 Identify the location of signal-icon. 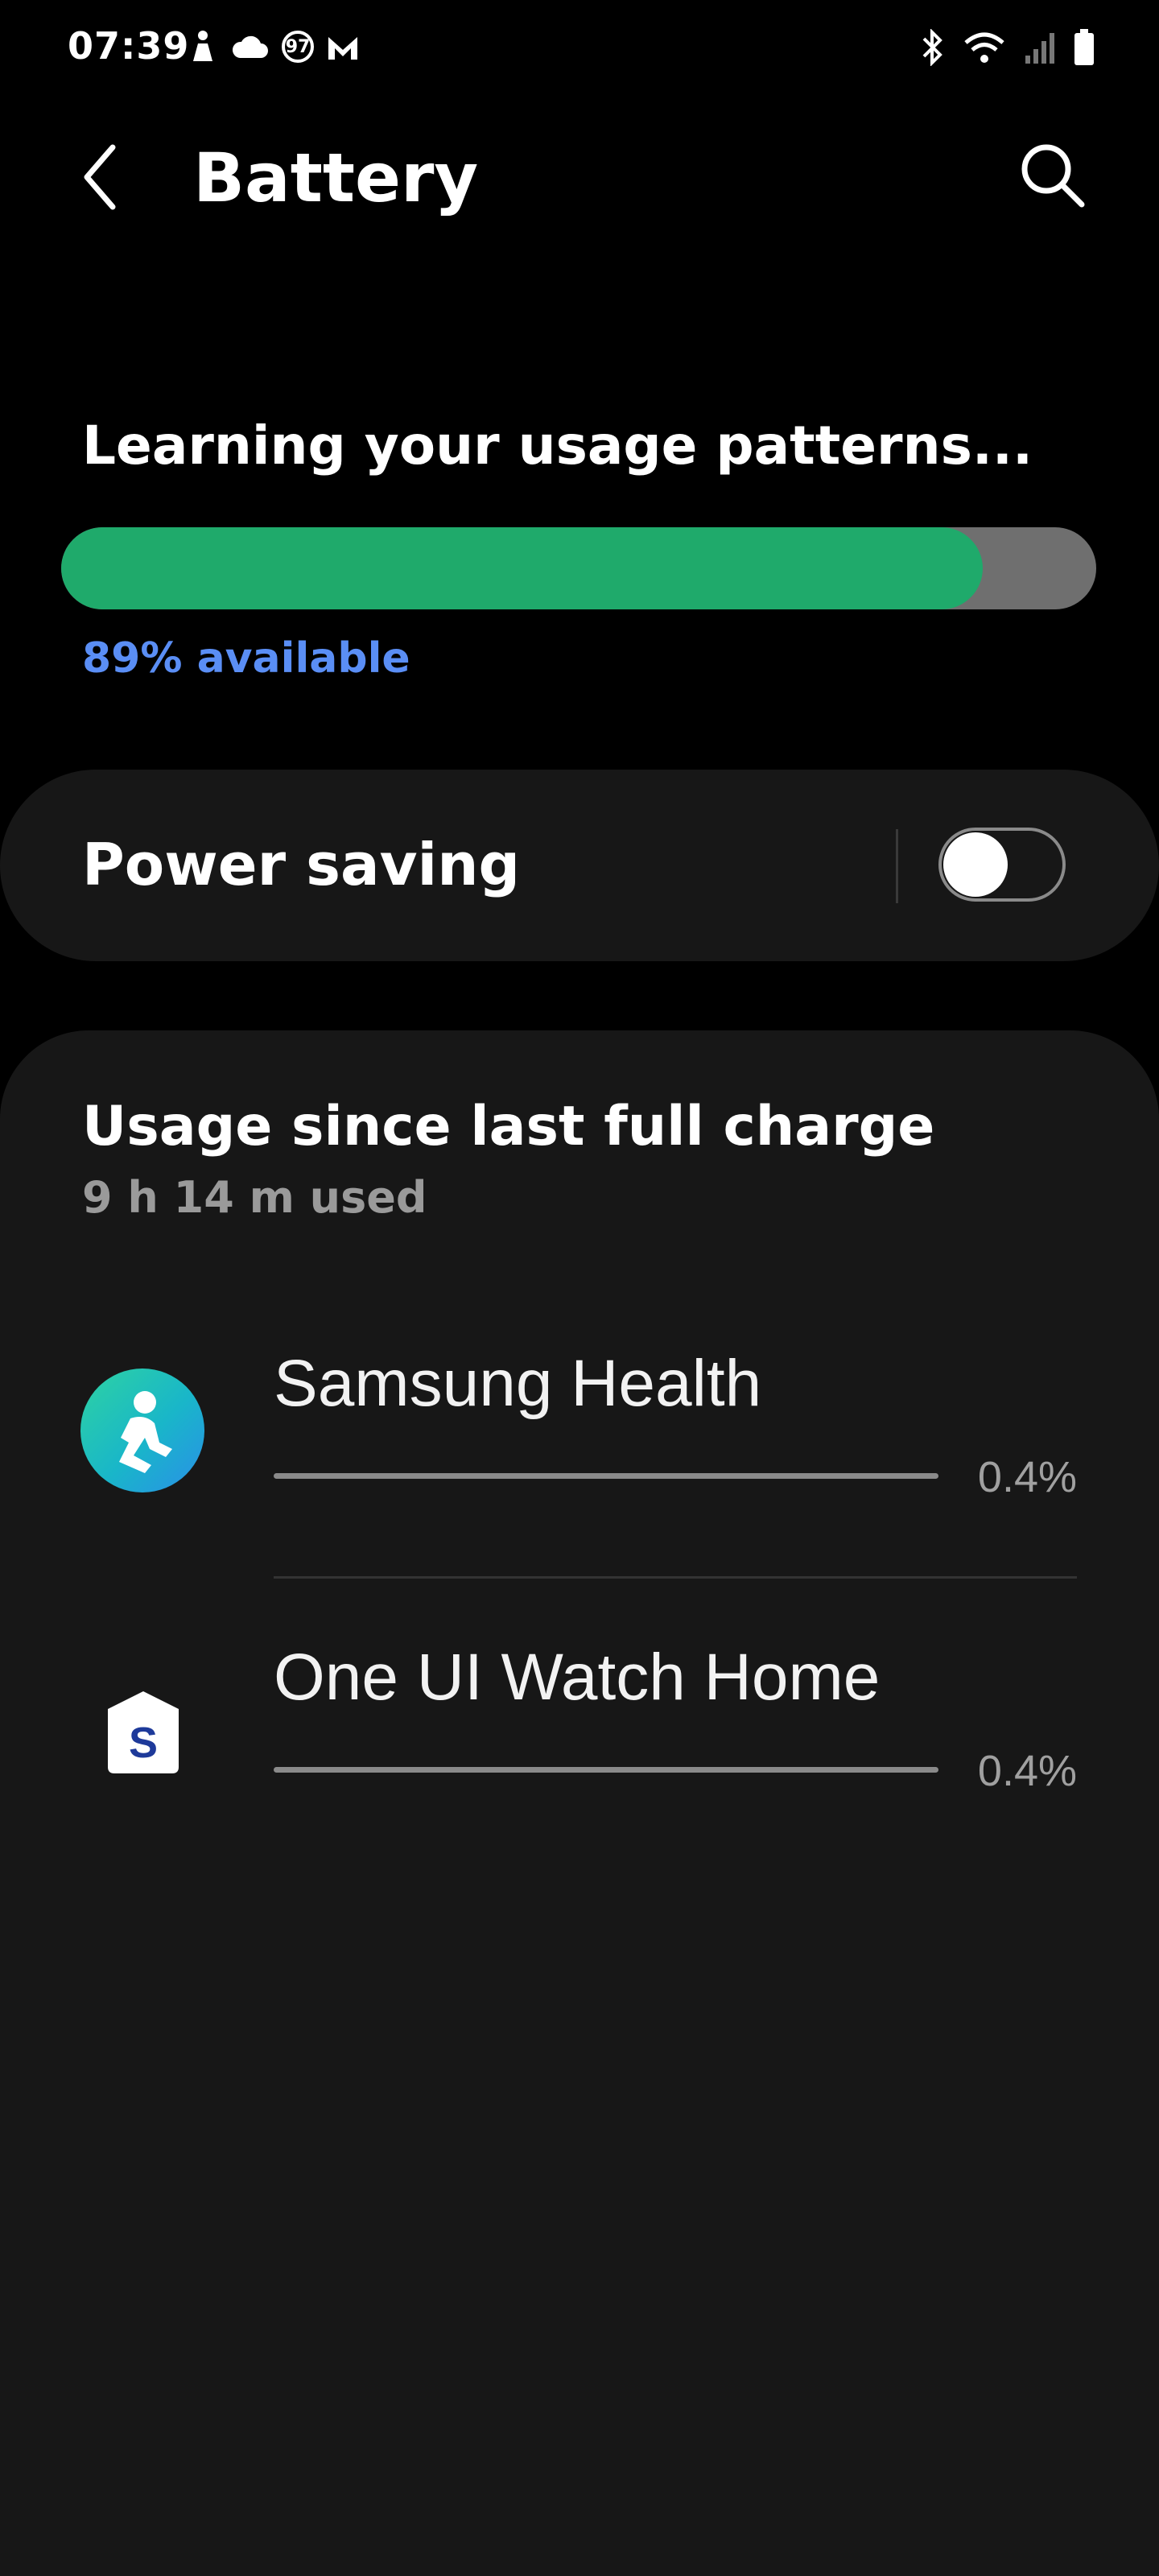
(1039, 48).